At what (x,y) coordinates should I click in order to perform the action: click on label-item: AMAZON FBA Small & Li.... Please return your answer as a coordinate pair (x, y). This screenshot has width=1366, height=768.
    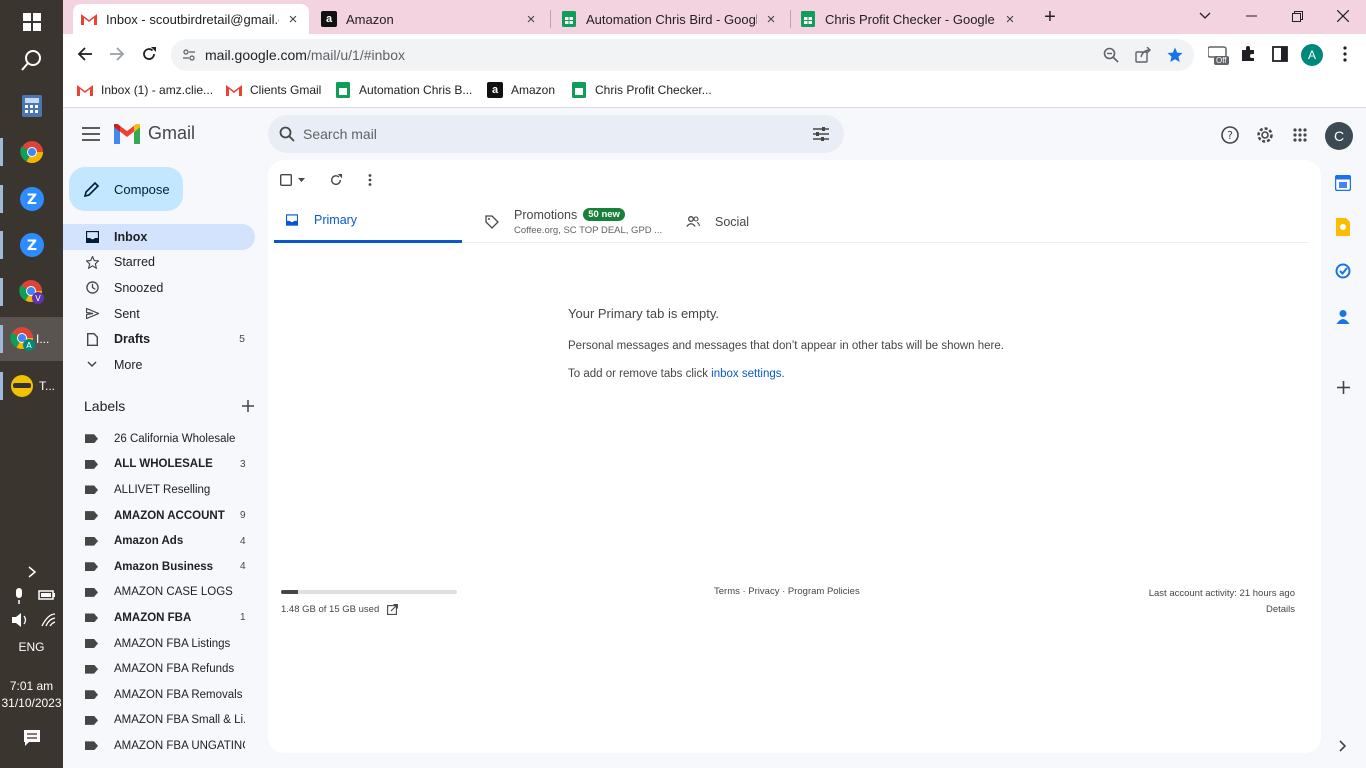
    Looking at the image, I should click on (165, 721).